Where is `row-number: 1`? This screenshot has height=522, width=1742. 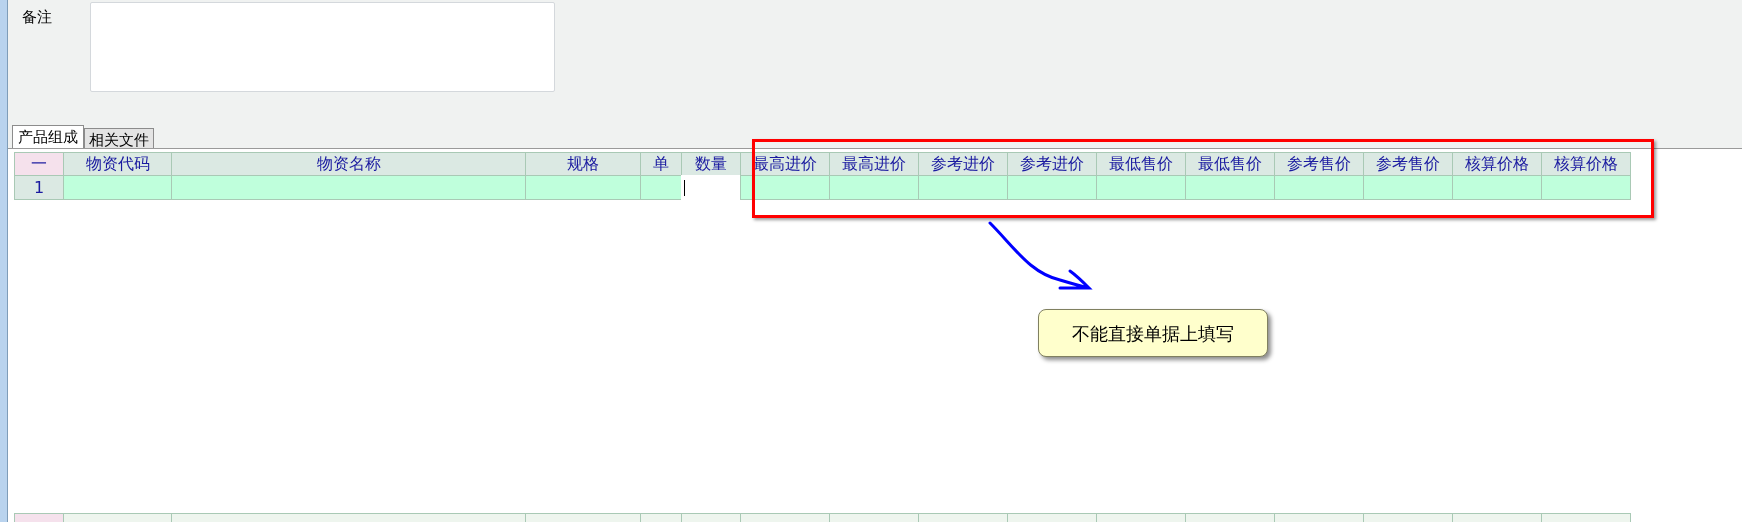 row-number: 1 is located at coordinates (39, 187).